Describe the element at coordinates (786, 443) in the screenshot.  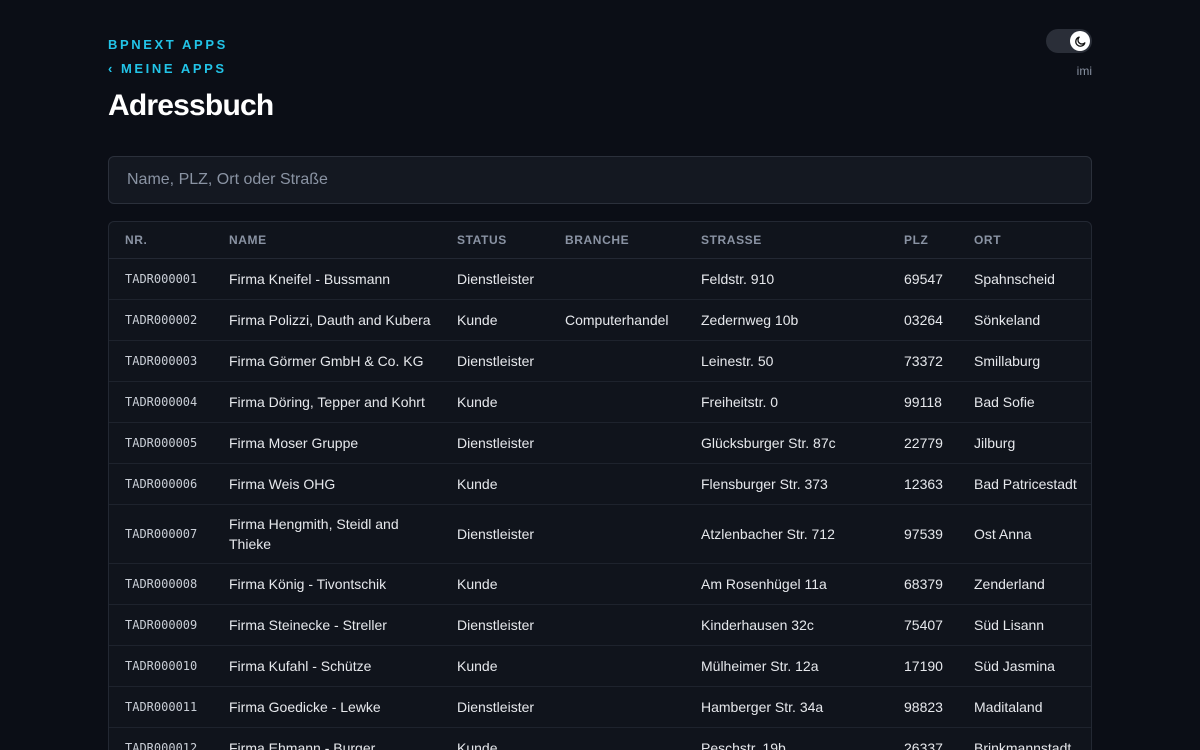
I see `cell-strasse: Glücksburger Str. 87c` at that location.